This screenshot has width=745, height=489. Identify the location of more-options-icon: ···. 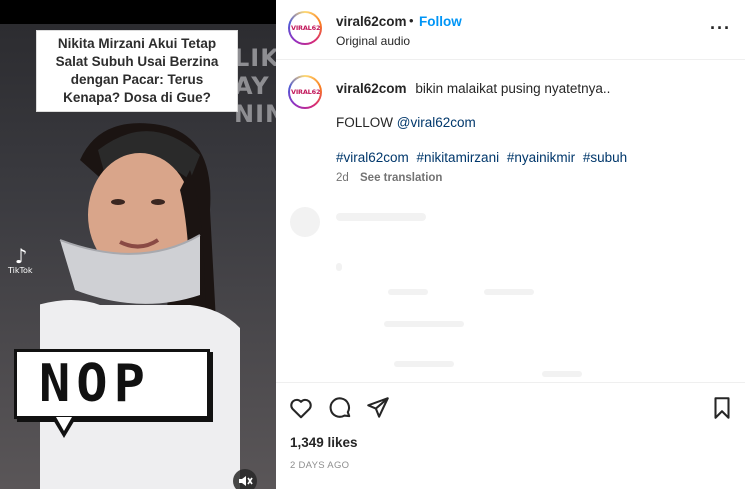
(720, 28).